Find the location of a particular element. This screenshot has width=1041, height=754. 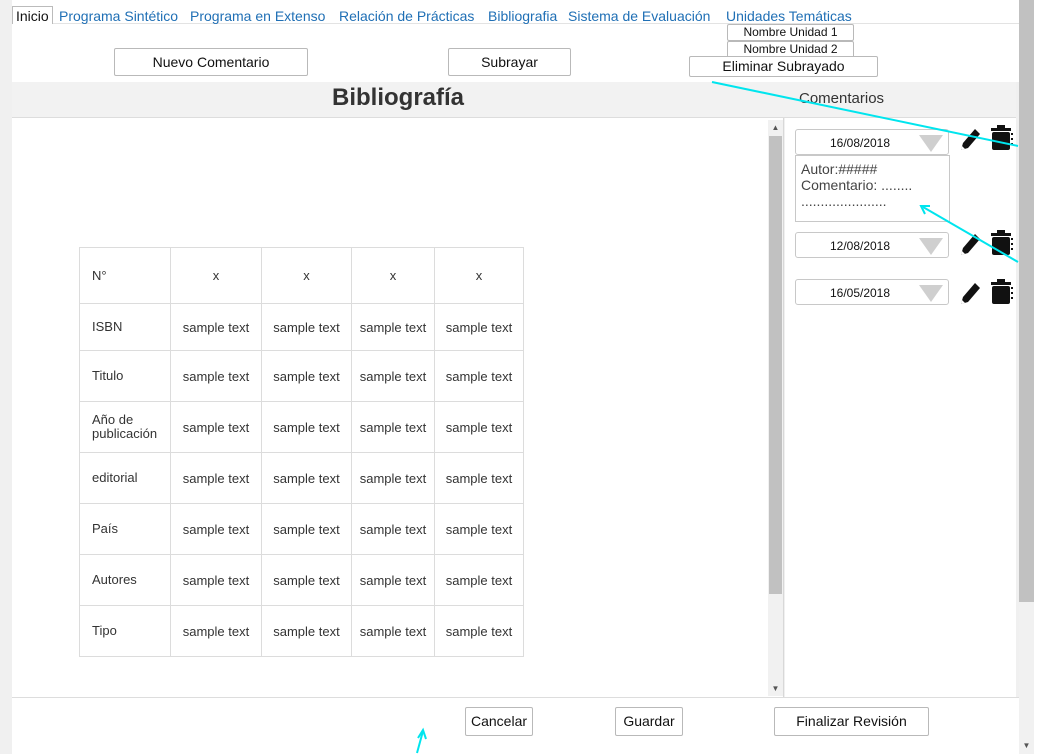

comment-date: 16/08/2018 is located at coordinates (860, 143).